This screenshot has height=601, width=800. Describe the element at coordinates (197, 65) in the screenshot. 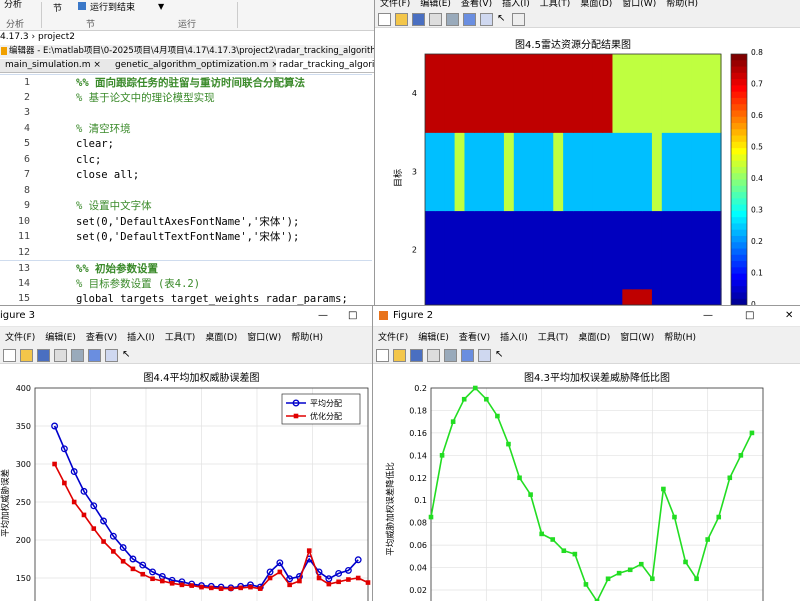

I see `tab-genetic-algorithm: genetic_algorithm_optimization.m ×` at that location.